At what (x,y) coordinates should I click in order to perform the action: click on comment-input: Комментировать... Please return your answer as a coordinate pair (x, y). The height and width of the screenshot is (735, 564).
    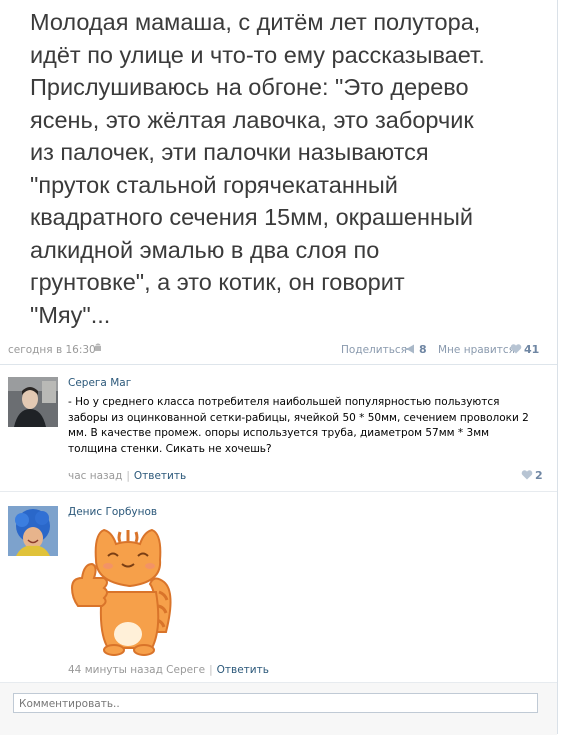
    Looking at the image, I should click on (275, 703).